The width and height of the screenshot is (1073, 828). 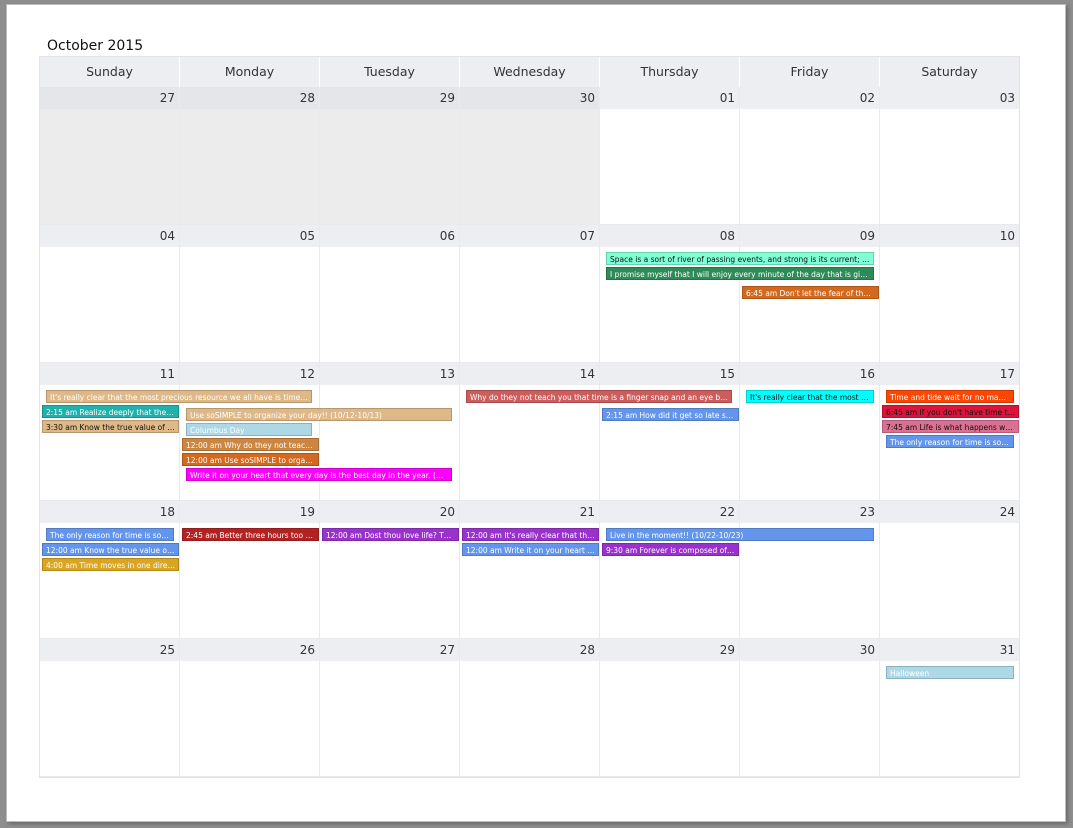 I want to click on day-cell: 31, so click(x=949, y=708).